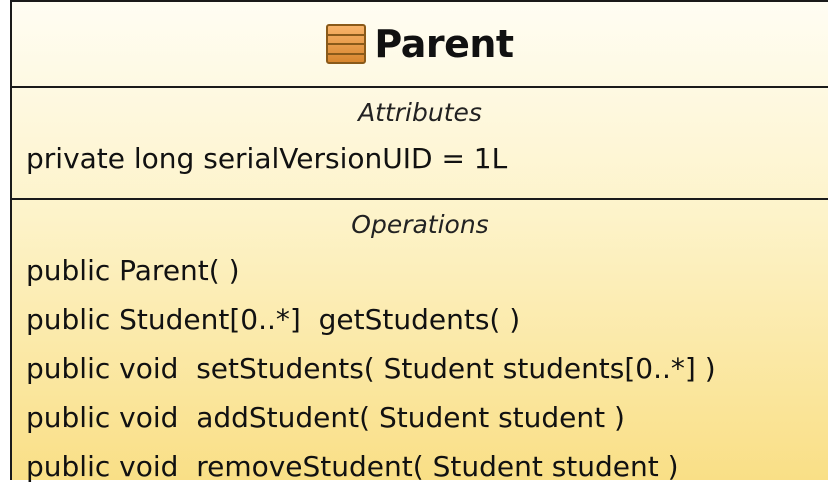  I want to click on uml-class-icon, so click(346, 44).